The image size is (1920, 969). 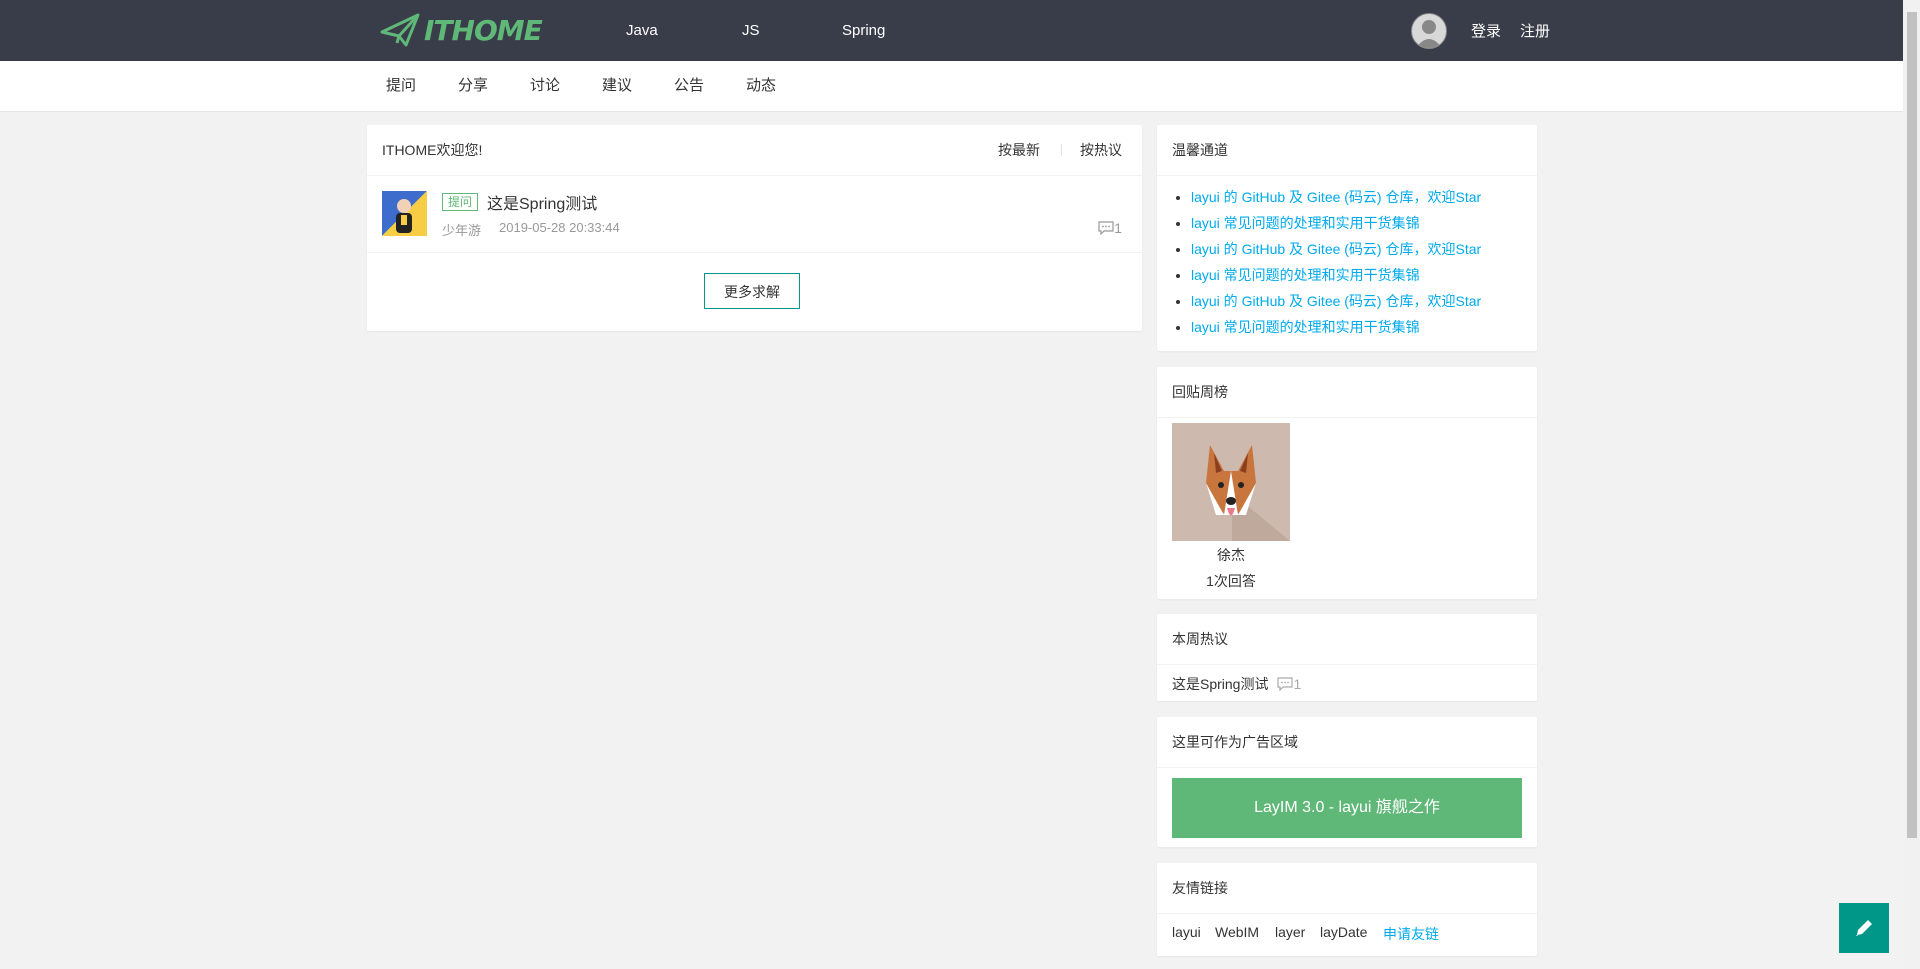 What do you see at coordinates (1535, 30) in the screenshot?
I see `register-link: 注册` at bounding box center [1535, 30].